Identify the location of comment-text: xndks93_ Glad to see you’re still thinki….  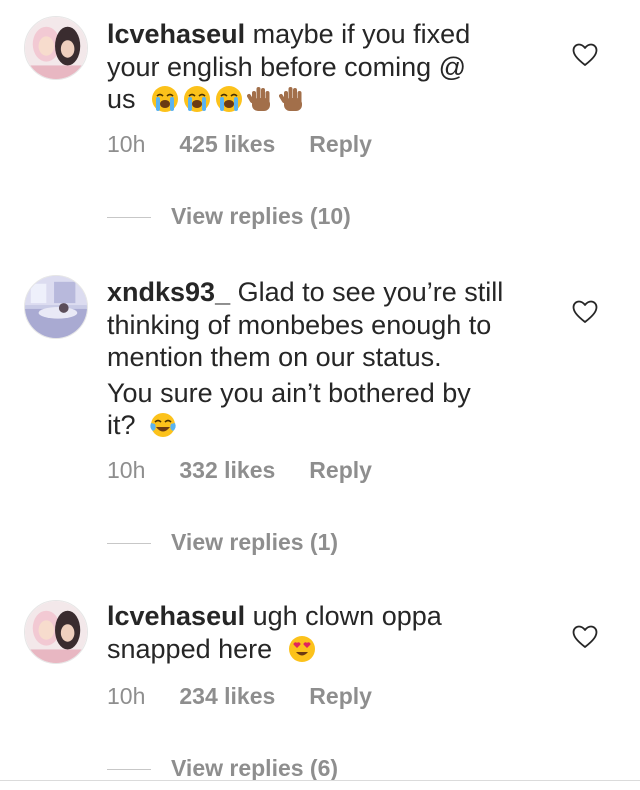
(322, 359).